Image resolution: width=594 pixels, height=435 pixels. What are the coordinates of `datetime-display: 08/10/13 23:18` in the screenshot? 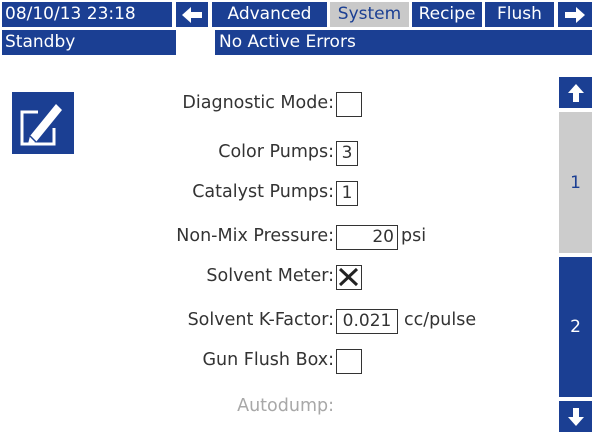 It's located at (87, 14).